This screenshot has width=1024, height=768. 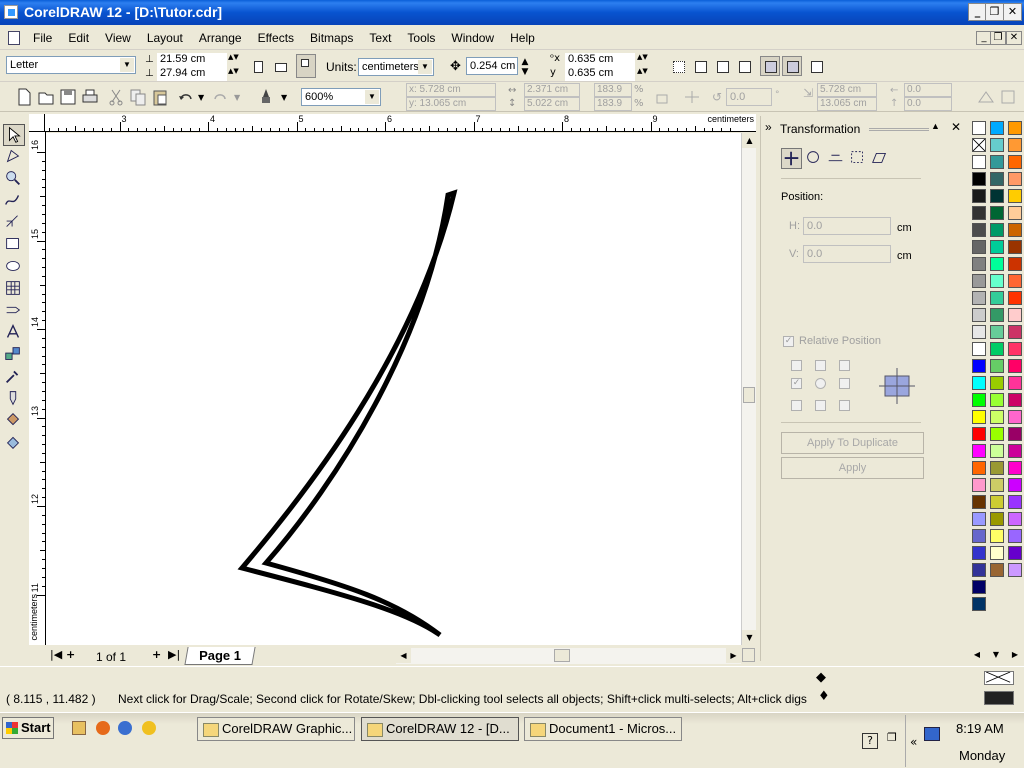 I want to click on text-edit-button, so click(x=792, y=66).